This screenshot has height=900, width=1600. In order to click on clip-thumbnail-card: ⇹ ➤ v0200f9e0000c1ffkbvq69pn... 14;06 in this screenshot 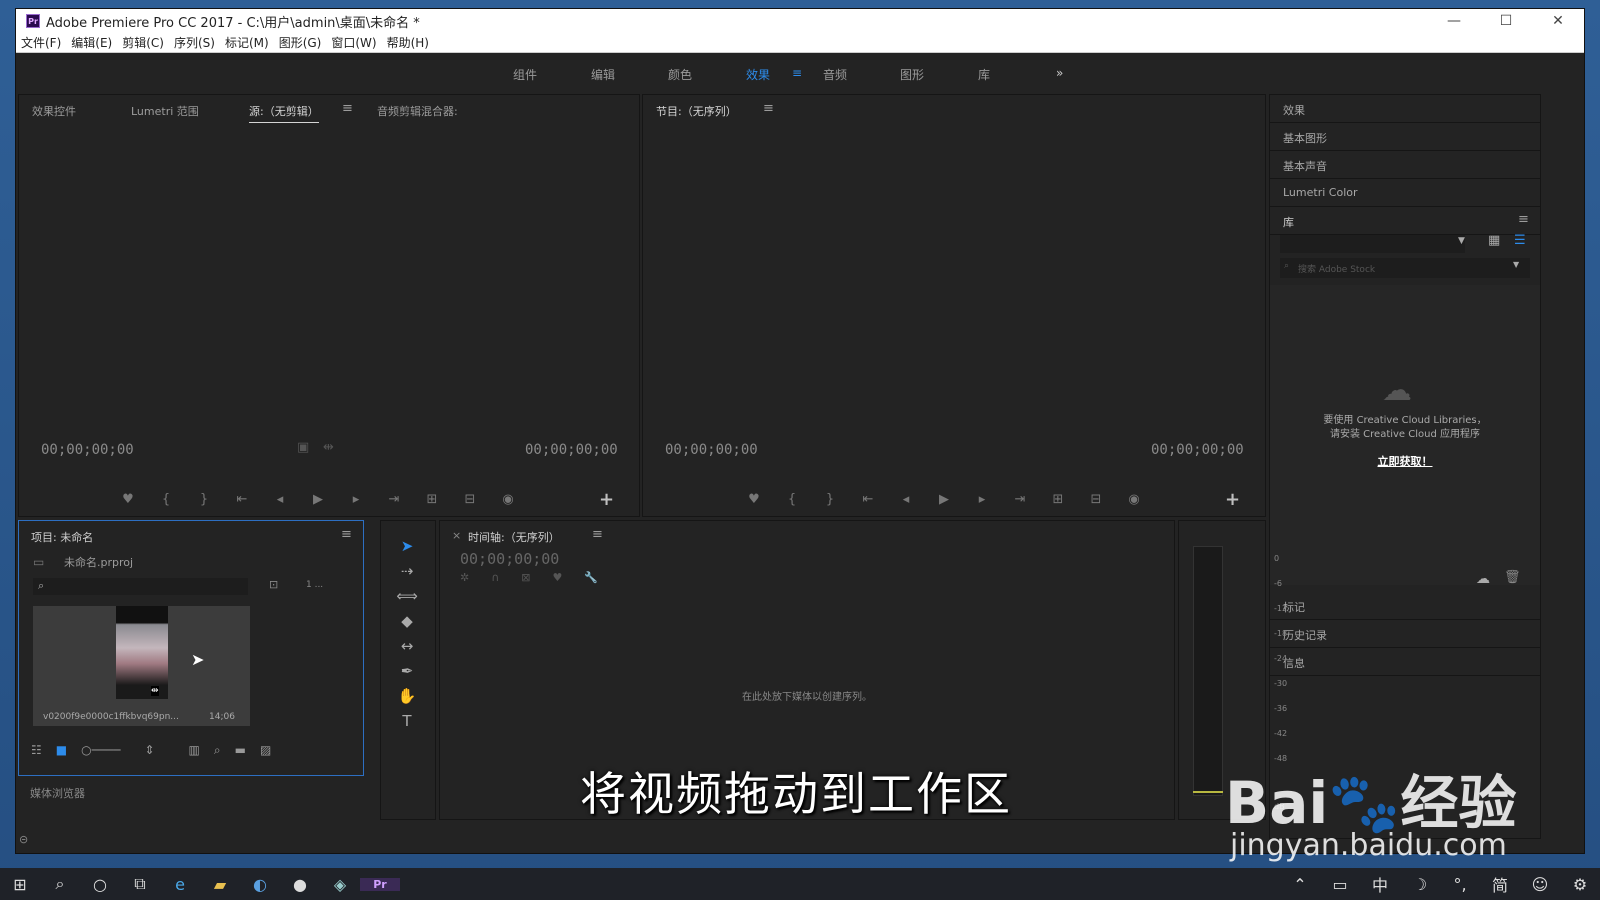, I will do `click(141, 666)`.